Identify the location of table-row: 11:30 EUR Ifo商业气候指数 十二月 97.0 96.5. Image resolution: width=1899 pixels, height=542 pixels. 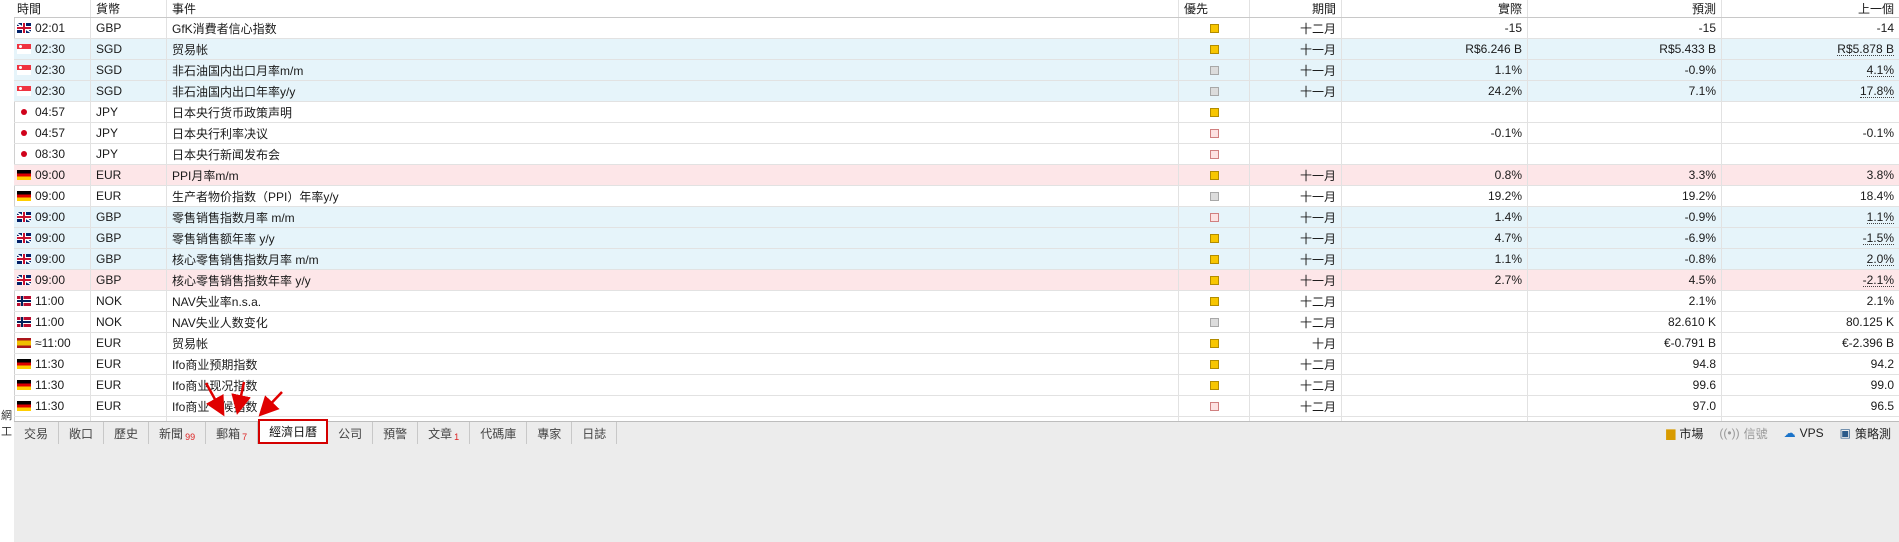
(956, 406).